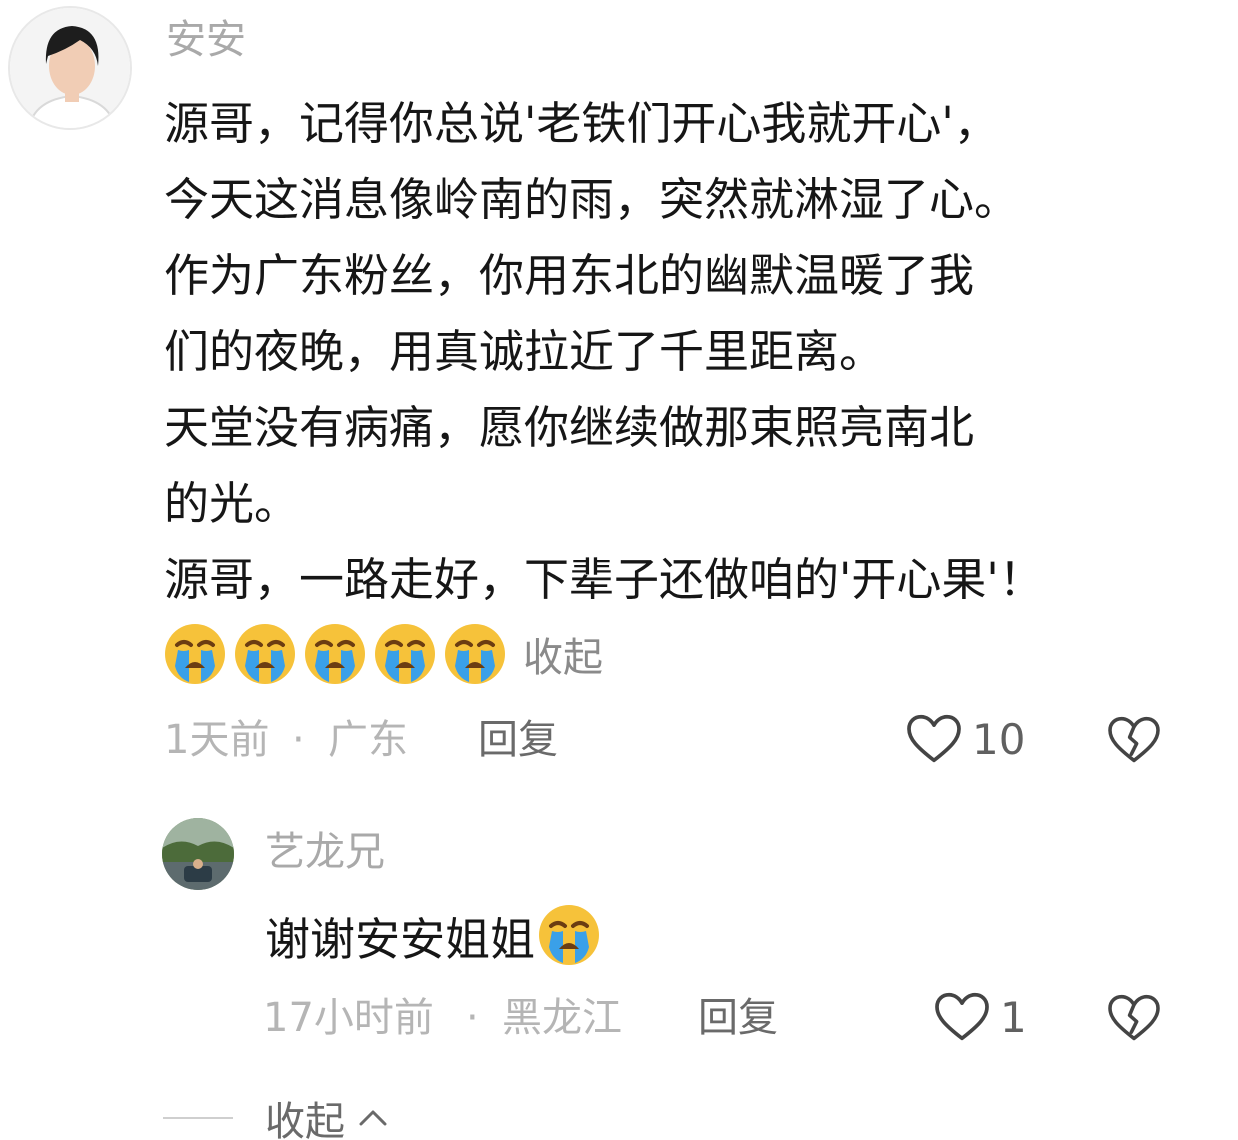 The height and width of the screenshot is (1140, 1238). Describe the element at coordinates (592, 199) in the screenshot. I see `comment-text-line: 今天这消息像岭南的雨，突然就淋湿了心。` at that location.